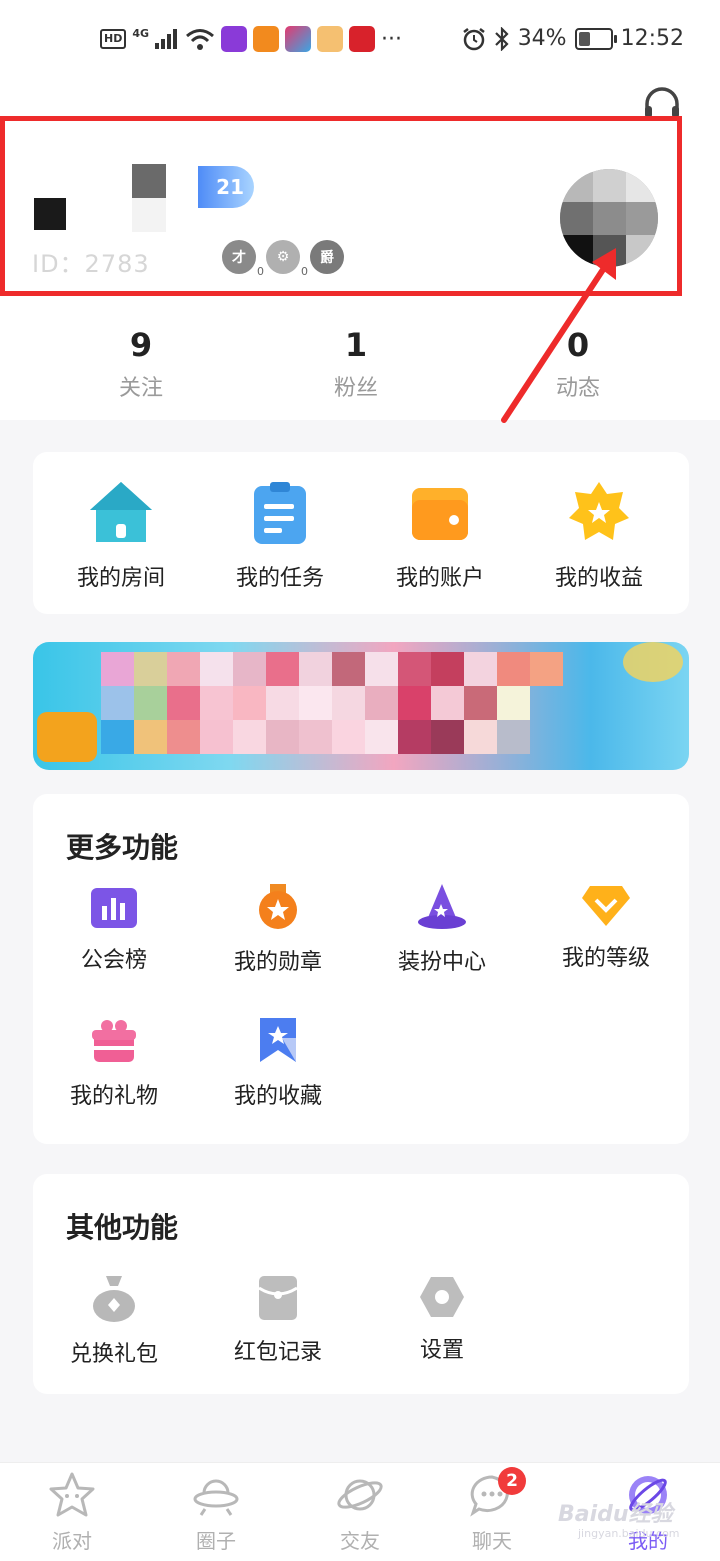  I want to click on tab-circle: 圈子, so click(216, 1512).